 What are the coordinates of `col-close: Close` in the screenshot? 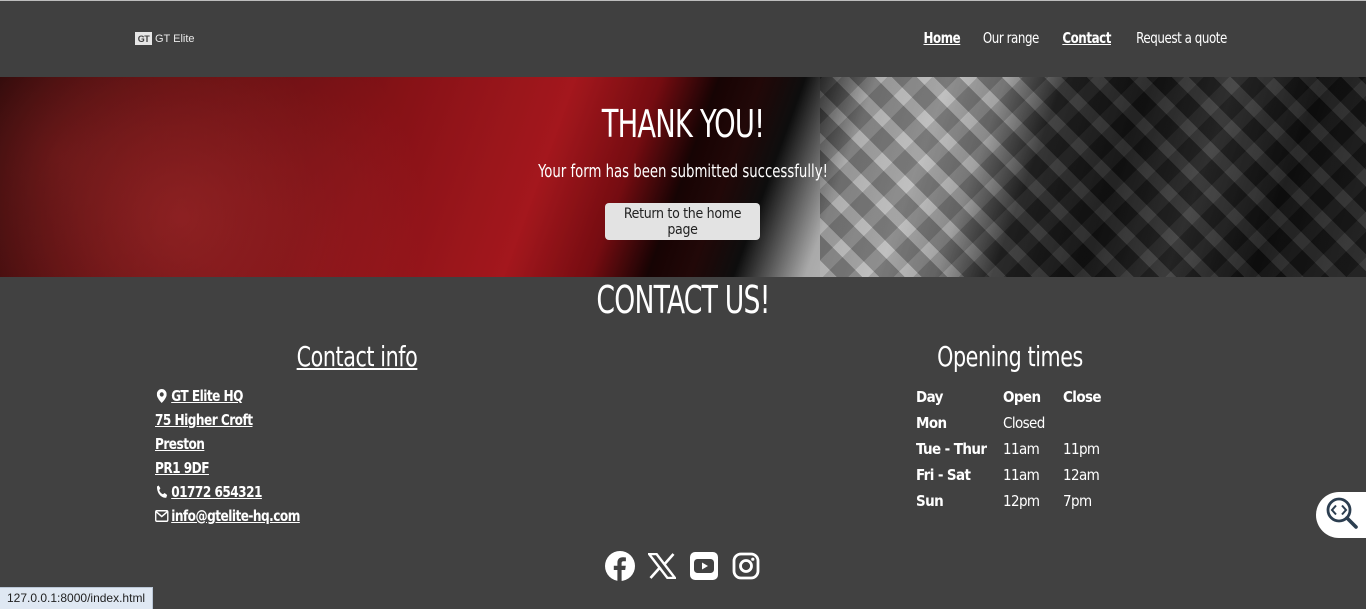 It's located at (1082, 397).